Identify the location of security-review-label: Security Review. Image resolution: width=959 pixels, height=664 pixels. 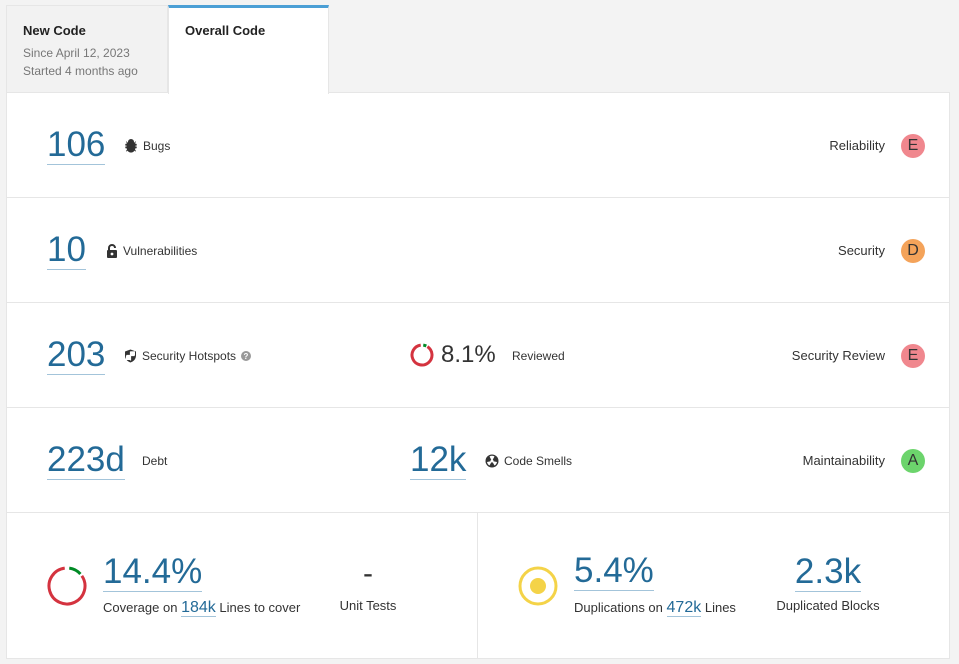
(838, 355).